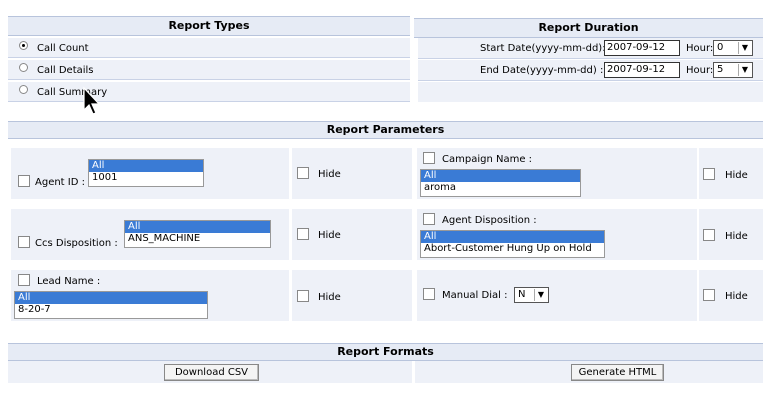  What do you see at coordinates (487, 159) in the screenshot?
I see `campaign-label: Campaign Name :` at bounding box center [487, 159].